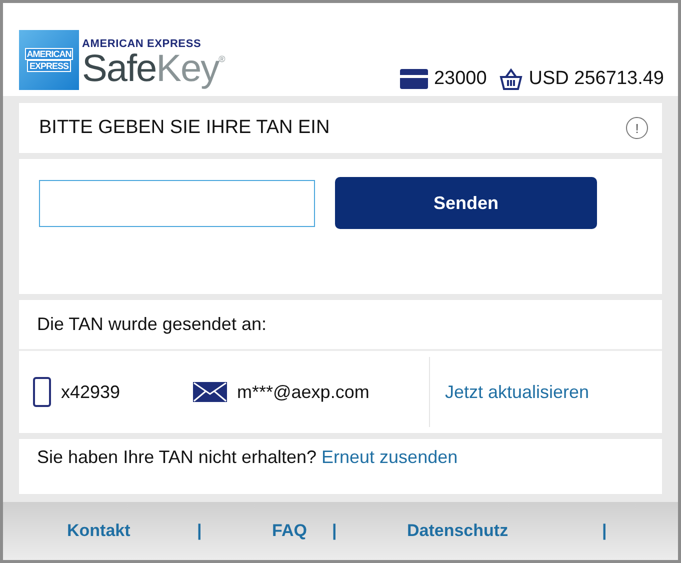 This screenshot has height=563, width=681. I want to click on card-icon, so click(414, 79).